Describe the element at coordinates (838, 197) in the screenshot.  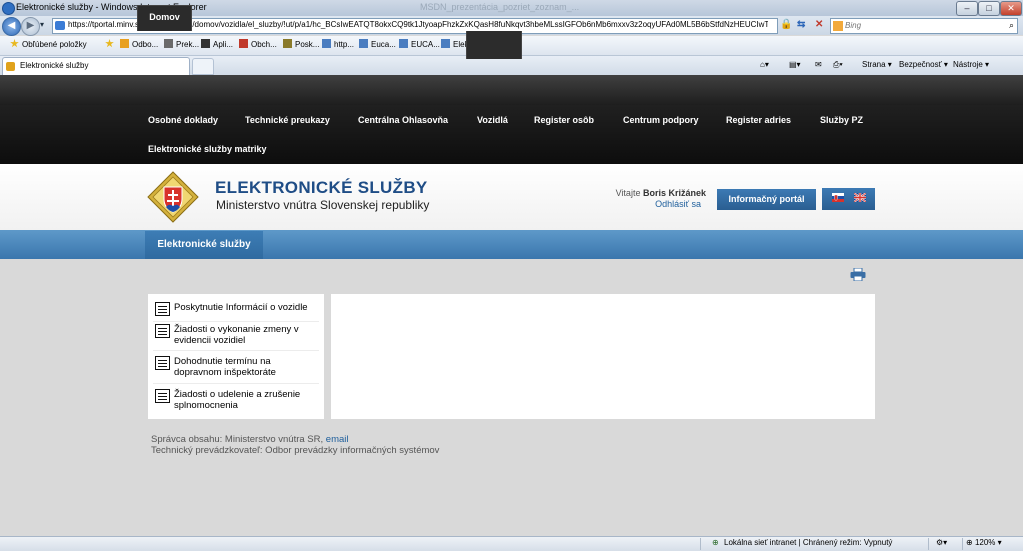
I see `slovak-flag-icon` at that location.